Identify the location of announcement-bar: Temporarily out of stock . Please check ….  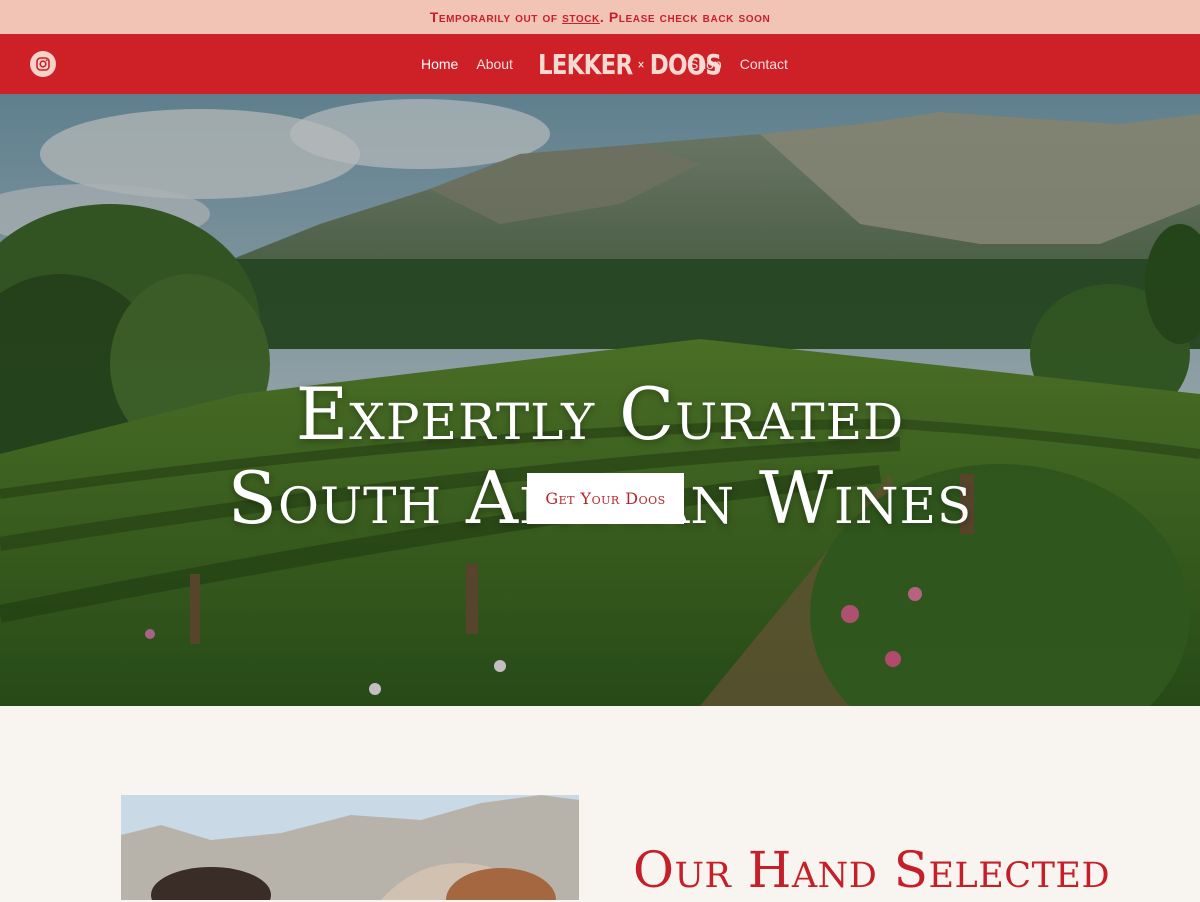
(600, 17).